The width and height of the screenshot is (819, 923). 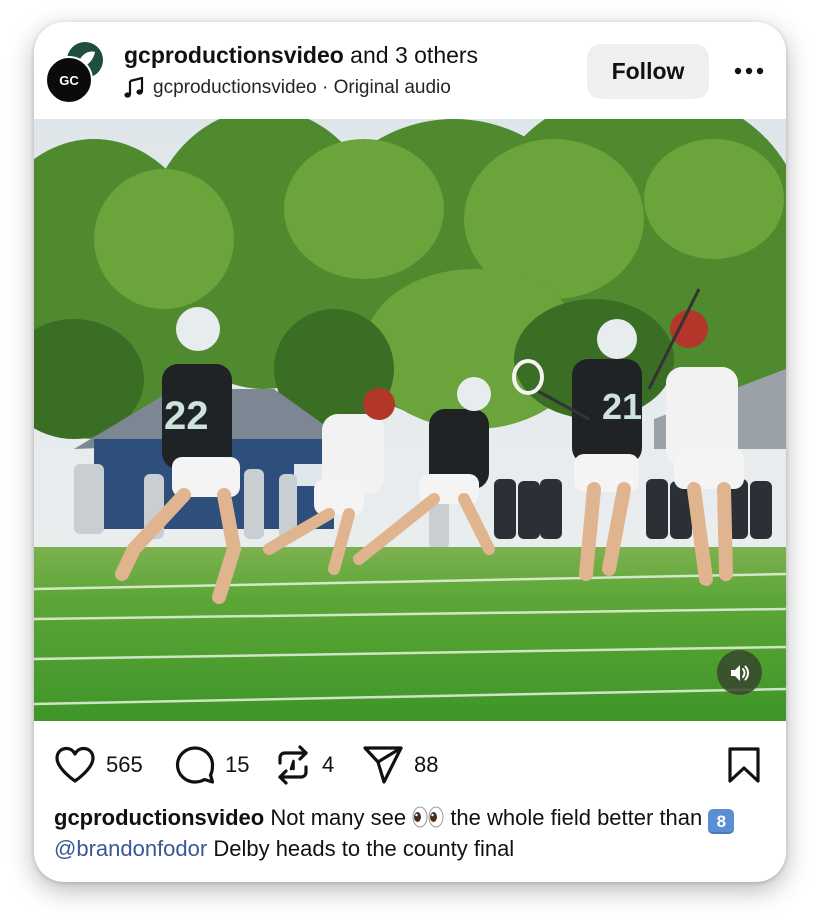 I want to click on eyes-emoji-icon, so click(x=428, y=817).